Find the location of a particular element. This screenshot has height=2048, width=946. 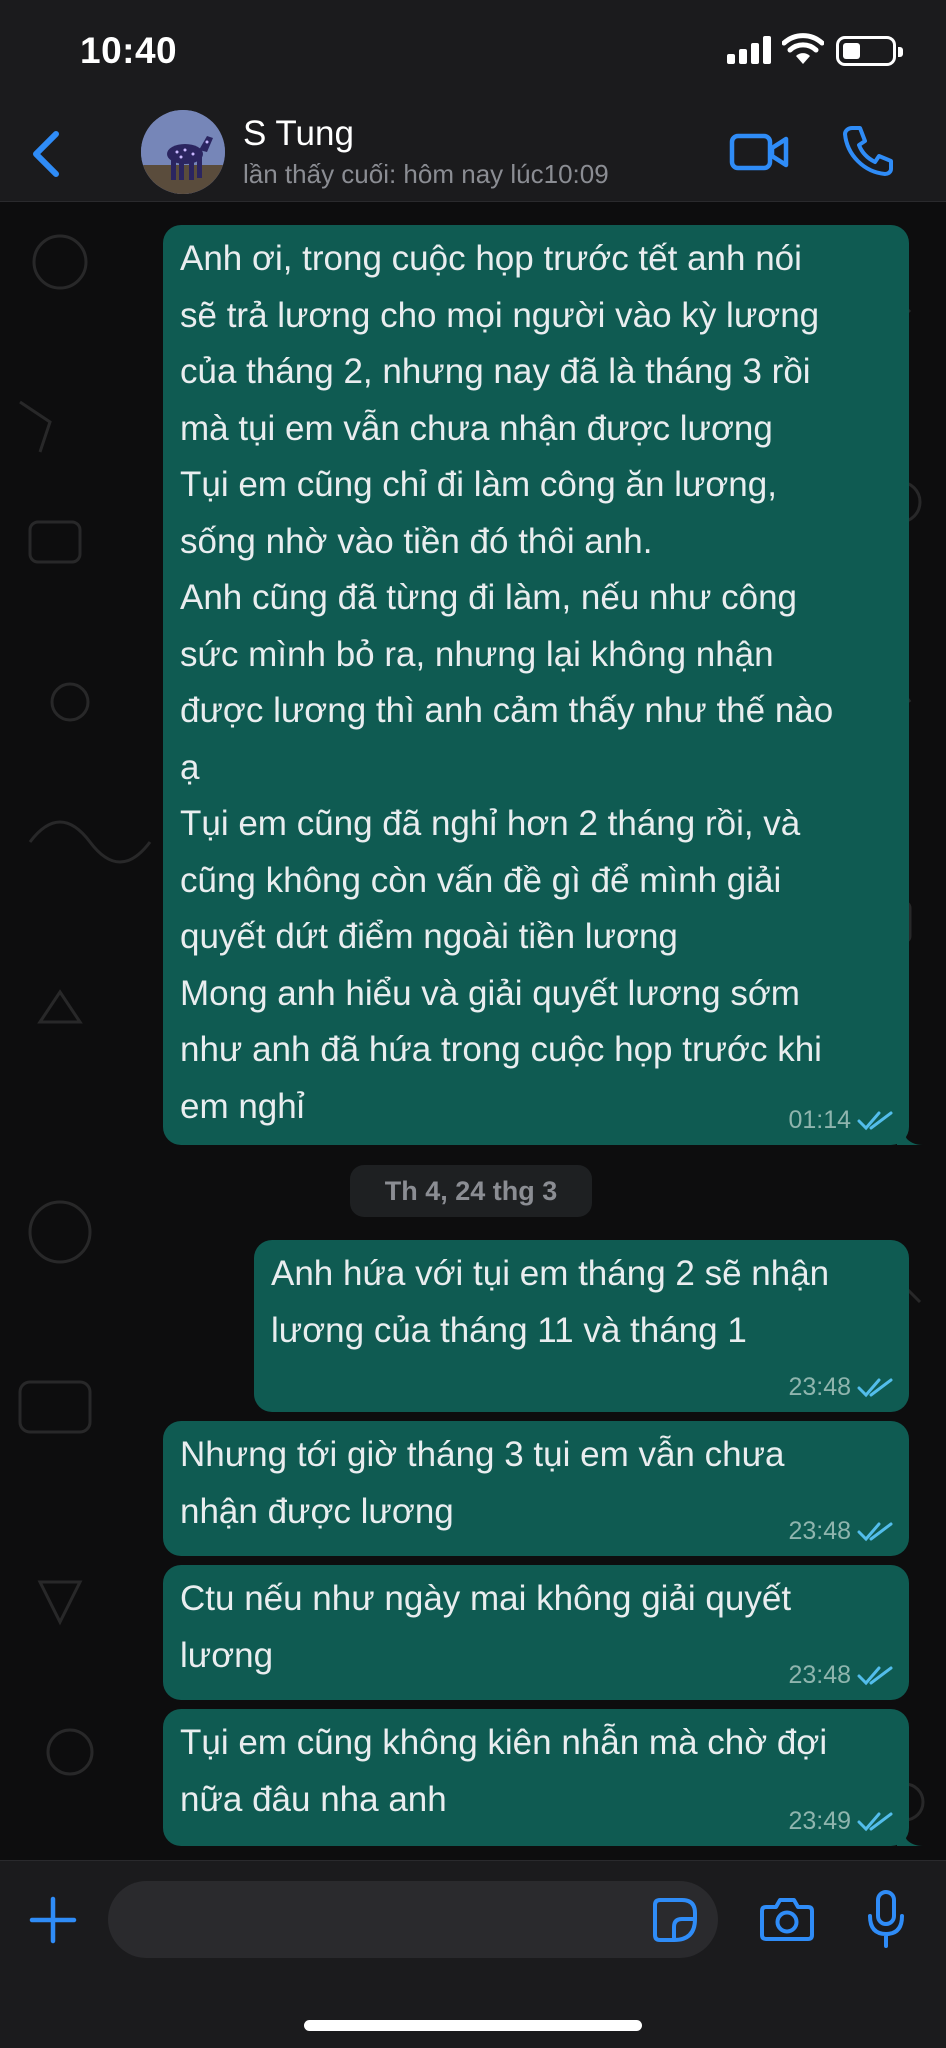

video-camera-icon is located at coordinates (759, 152).